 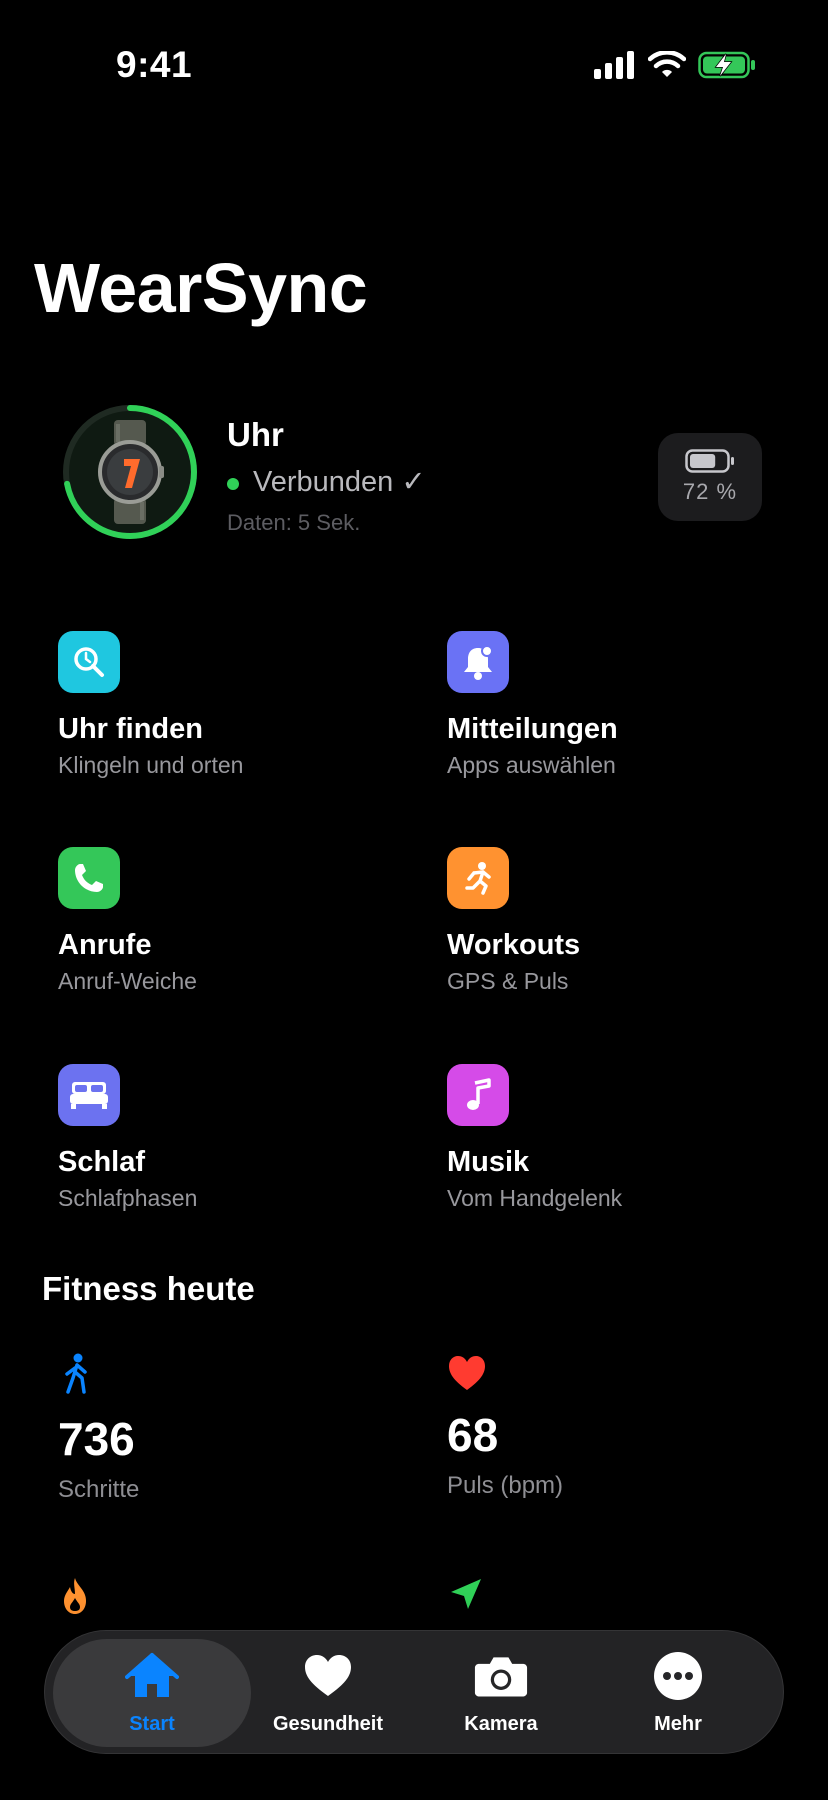 I want to click on metric-label: Schritte, so click(x=99, y=1489).